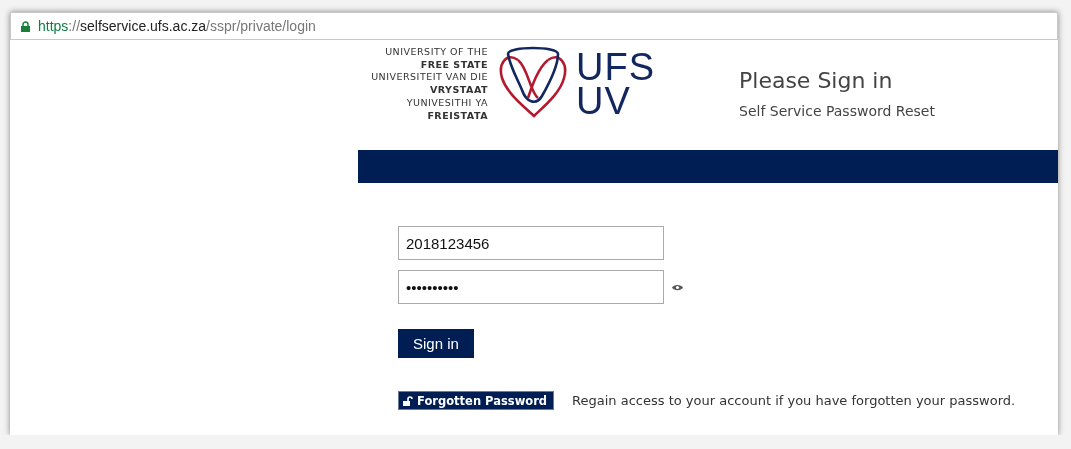 Image resolution: width=1071 pixels, height=449 pixels. Describe the element at coordinates (531, 243) in the screenshot. I see `username-field: 2018123456` at that location.